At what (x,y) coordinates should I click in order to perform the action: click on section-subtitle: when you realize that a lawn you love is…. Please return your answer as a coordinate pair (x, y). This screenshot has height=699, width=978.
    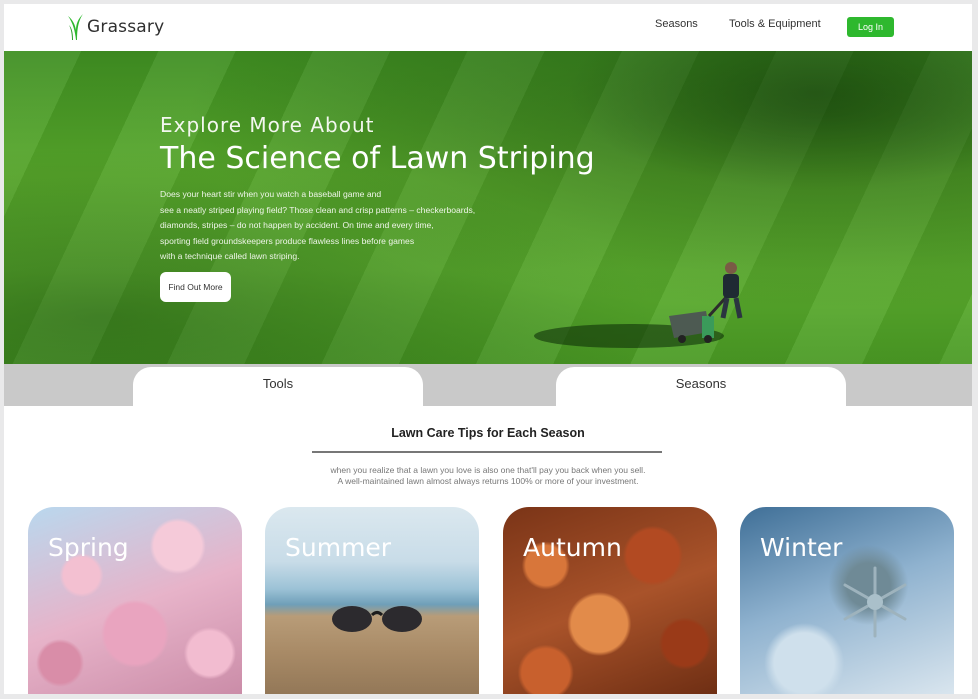
    Looking at the image, I should click on (488, 476).